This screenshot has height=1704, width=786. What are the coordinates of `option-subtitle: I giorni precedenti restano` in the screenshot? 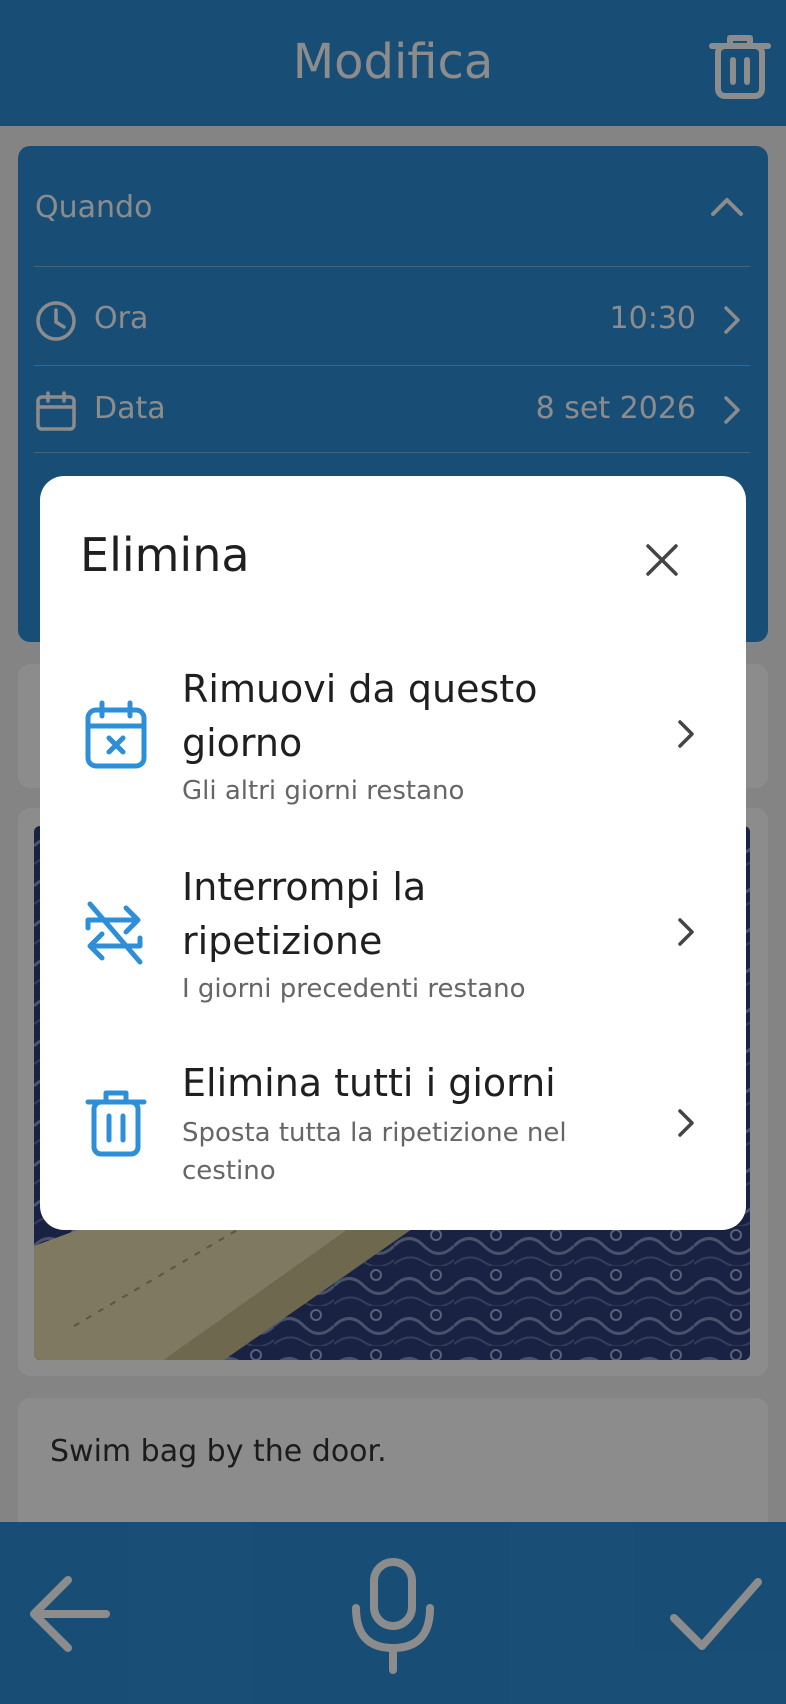 It's located at (354, 989).